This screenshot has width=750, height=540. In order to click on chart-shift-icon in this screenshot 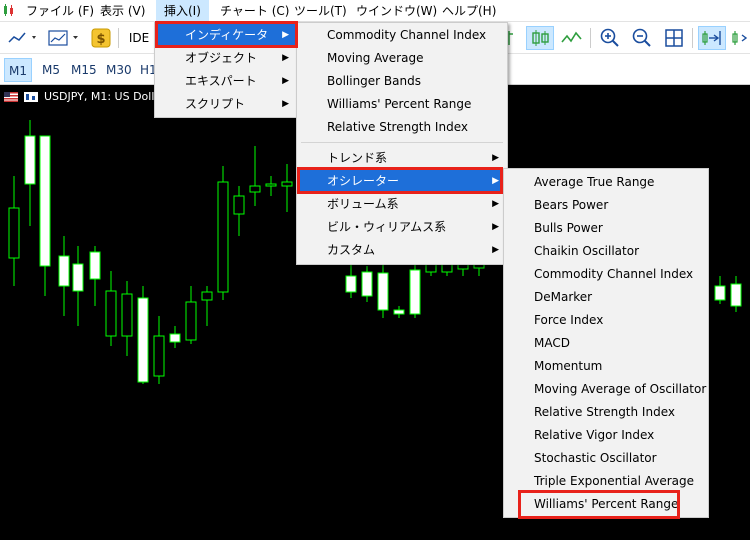, I will do `click(740, 38)`.